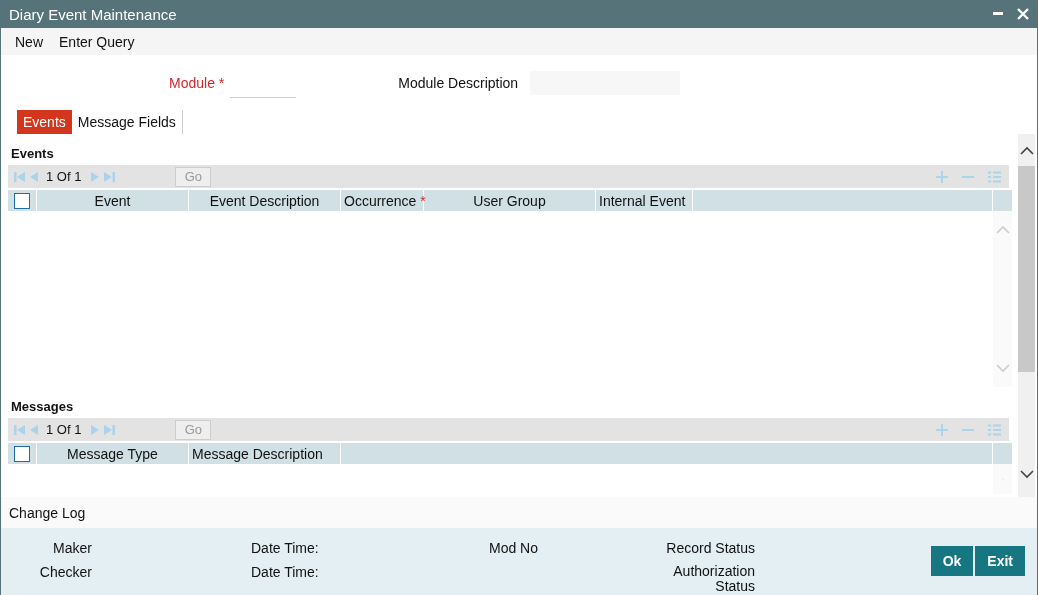  Describe the element at coordinates (952, 561) in the screenshot. I see `ok-button: Ok` at that location.